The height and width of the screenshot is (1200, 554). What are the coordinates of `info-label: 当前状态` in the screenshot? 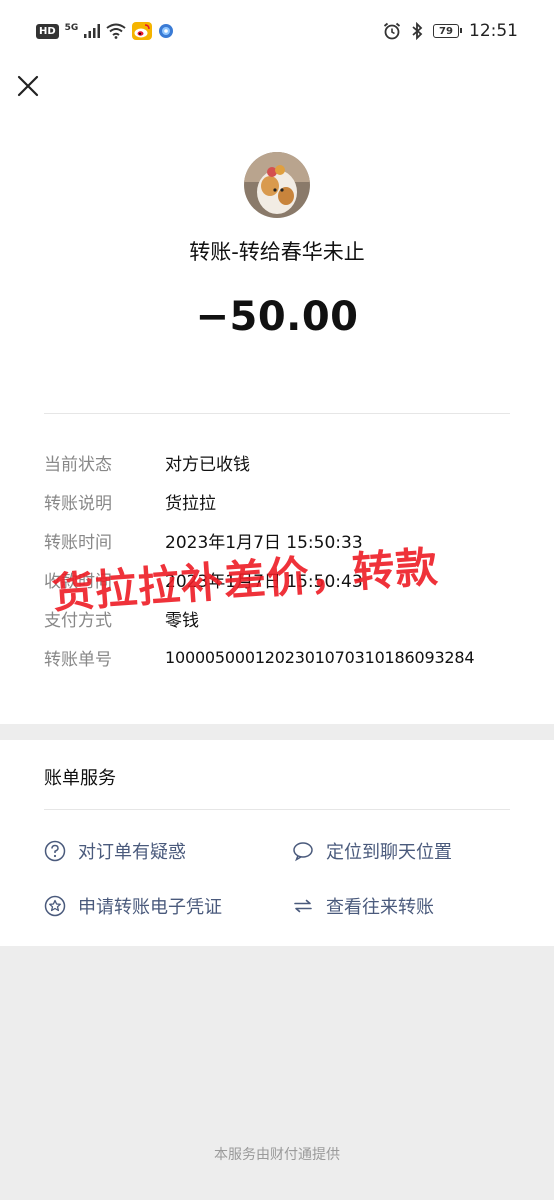 It's located at (78, 464).